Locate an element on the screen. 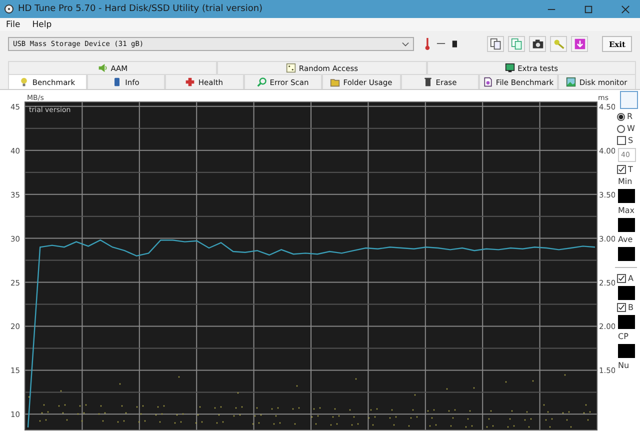  download-icon is located at coordinates (579, 44).